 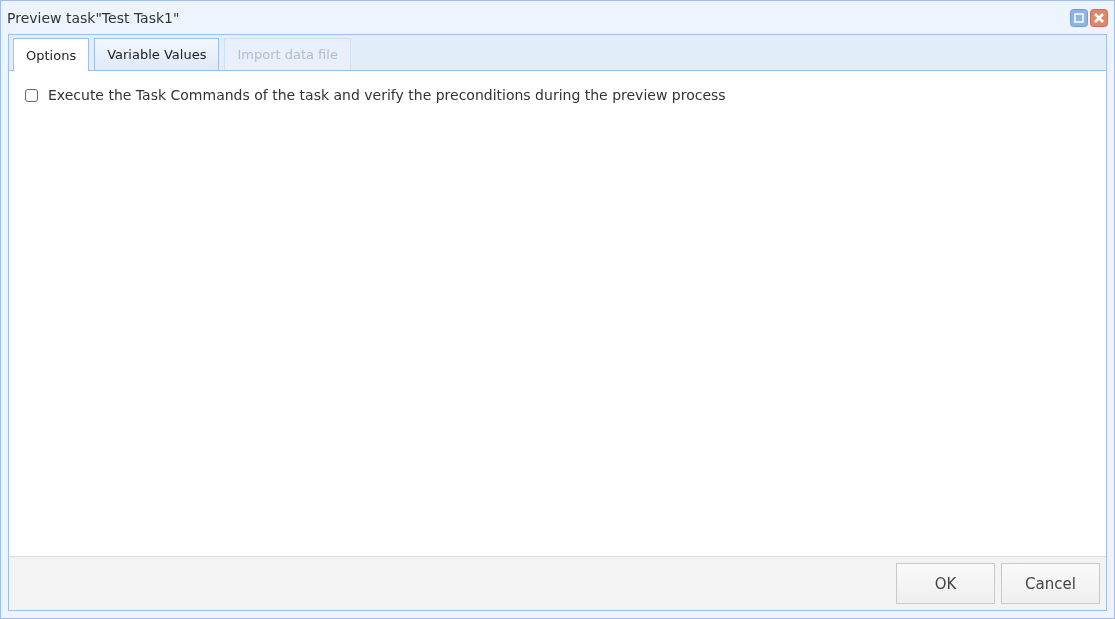 What do you see at coordinates (1050, 583) in the screenshot?
I see `cancel-button: Cancel` at bounding box center [1050, 583].